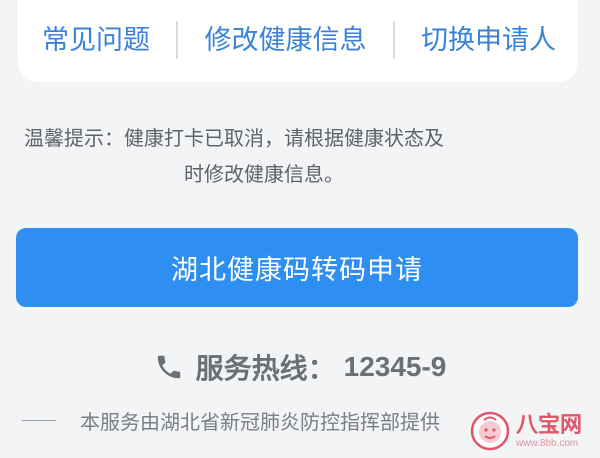  What do you see at coordinates (547, 443) in the screenshot?
I see `watermark-url: www.8bb.com` at bounding box center [547, 443].